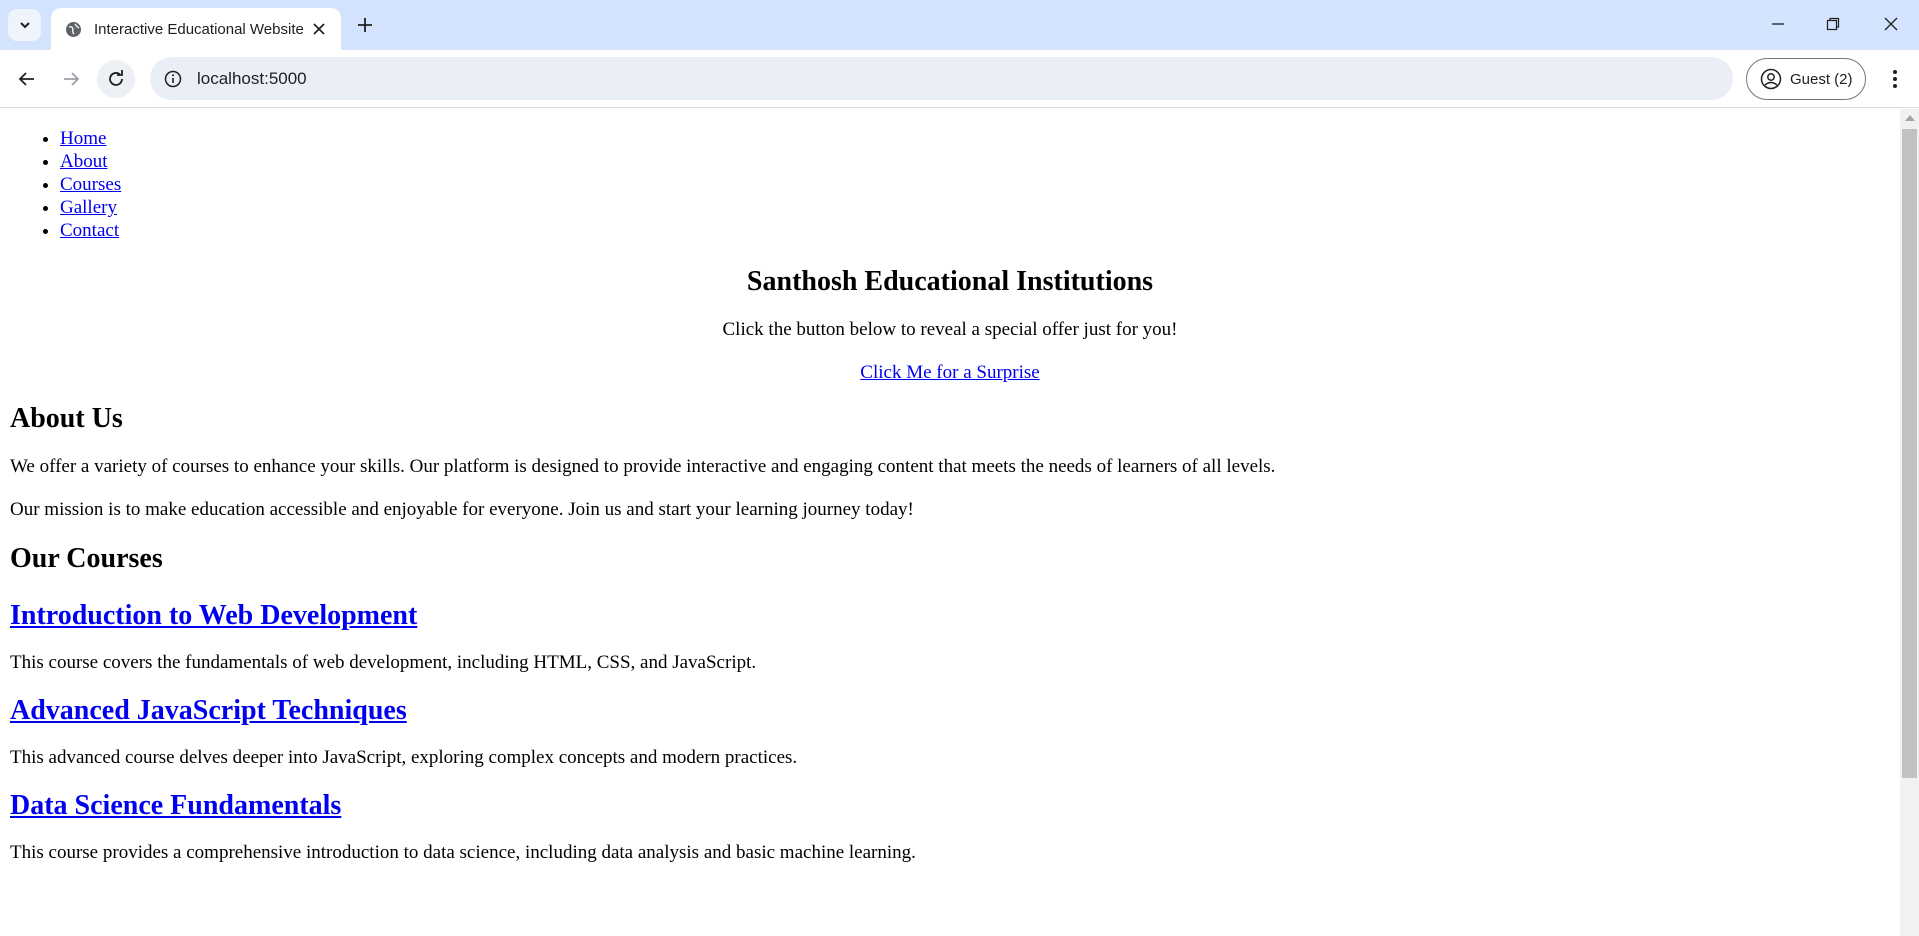 The image size is (1919, 936). Describe the element at coordinates (980, 161) in the screenshot. I see `nav-item-about: About` at that location.